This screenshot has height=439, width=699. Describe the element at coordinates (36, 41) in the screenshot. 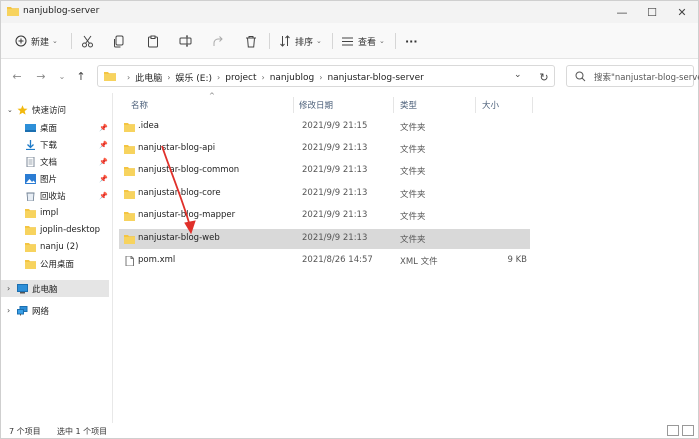

I see `new-button: 新建 ⌄` at that location.